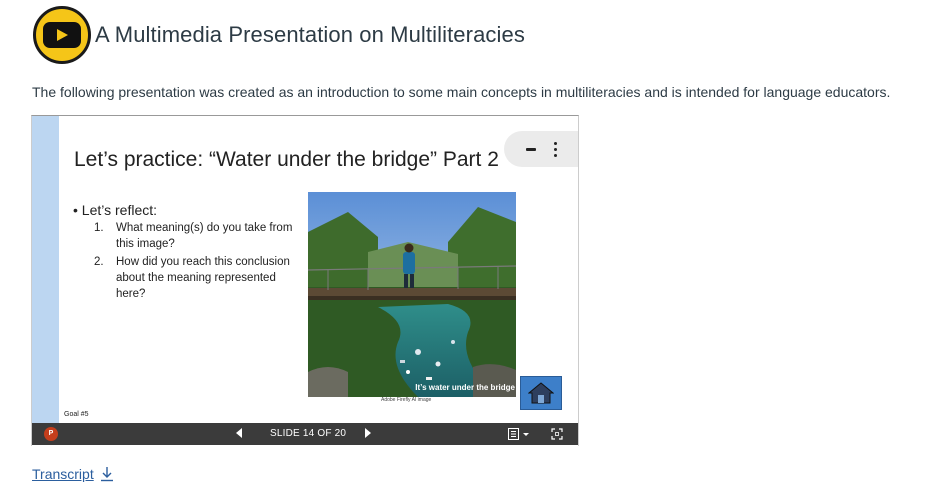  I want to click on presentation-toolbar: P SLIDE 14 OF 20, so click(305, 434).